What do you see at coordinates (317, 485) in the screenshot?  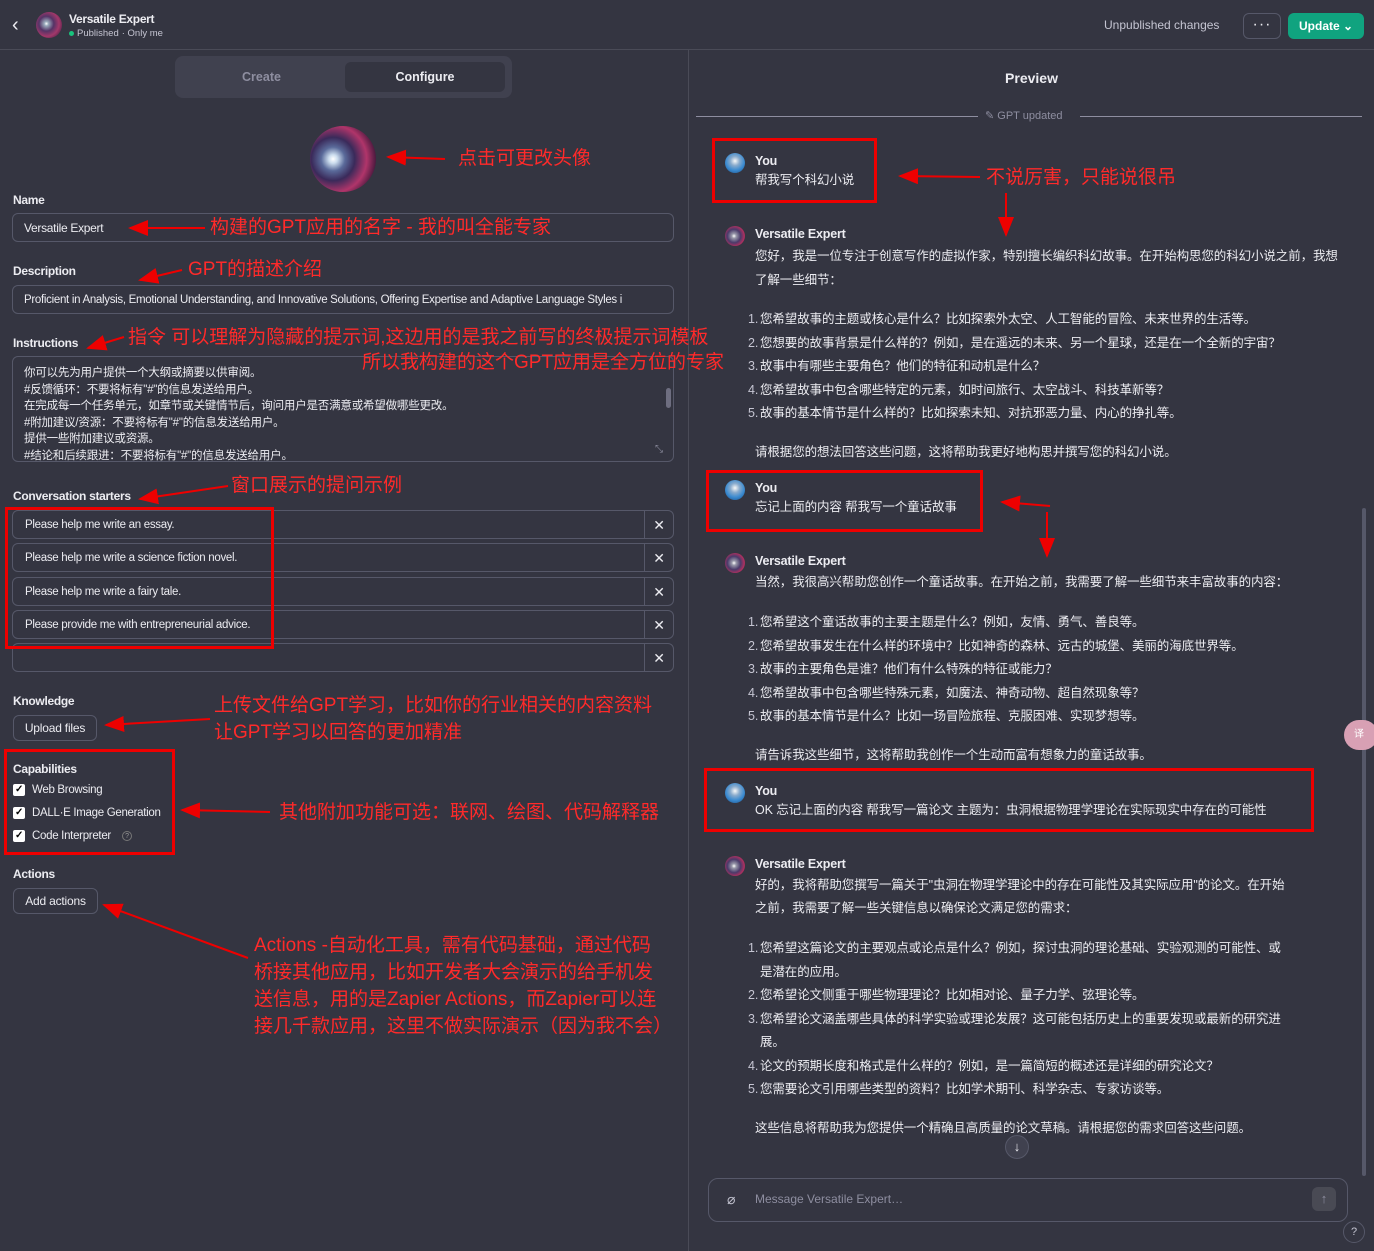 I see `annotation-starters: 窗口展示的提问示例` at bounding box center [317, 485].